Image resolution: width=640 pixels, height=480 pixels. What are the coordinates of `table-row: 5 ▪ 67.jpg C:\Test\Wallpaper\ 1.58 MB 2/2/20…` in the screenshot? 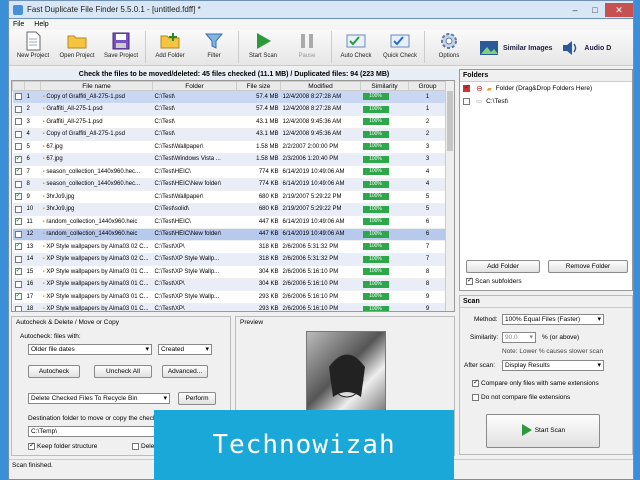 It's located at (229, 147).